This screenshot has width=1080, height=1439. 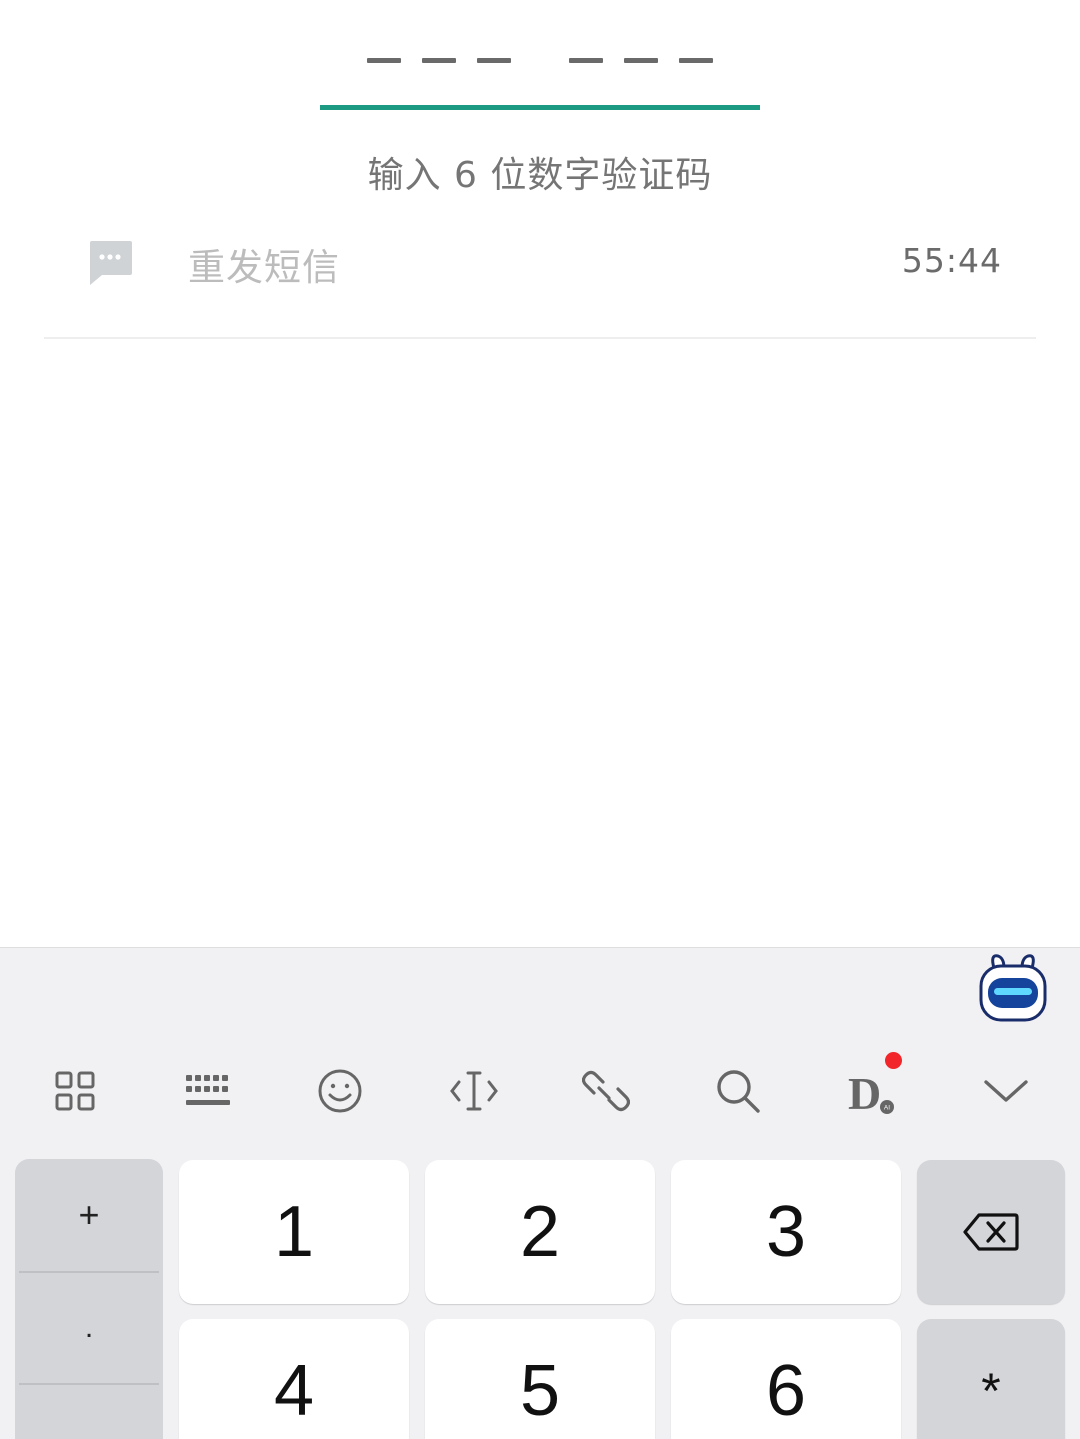 What do you see at coordinates (893, 1060) in the screenshot?
I see `notification-dot` at bounding box center [893, 1060].